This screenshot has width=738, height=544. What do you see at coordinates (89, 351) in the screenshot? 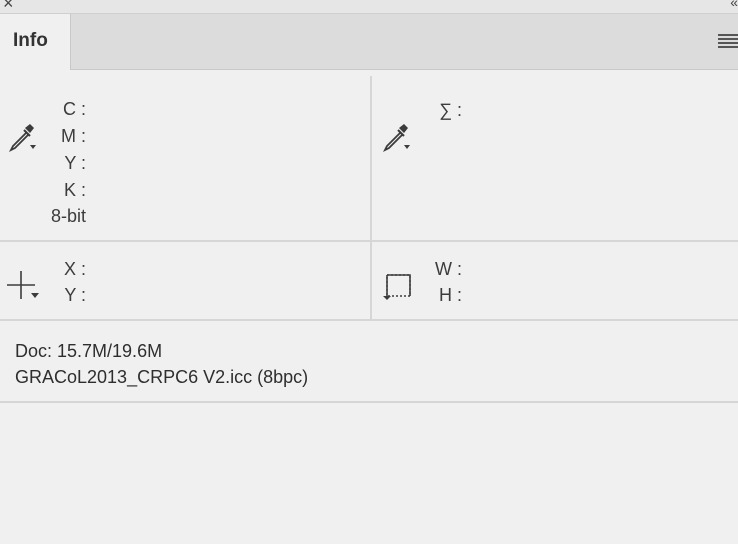
I see `doc-size-text: Doc: 15.7M/19.6M` at bounding box center [89, 351].